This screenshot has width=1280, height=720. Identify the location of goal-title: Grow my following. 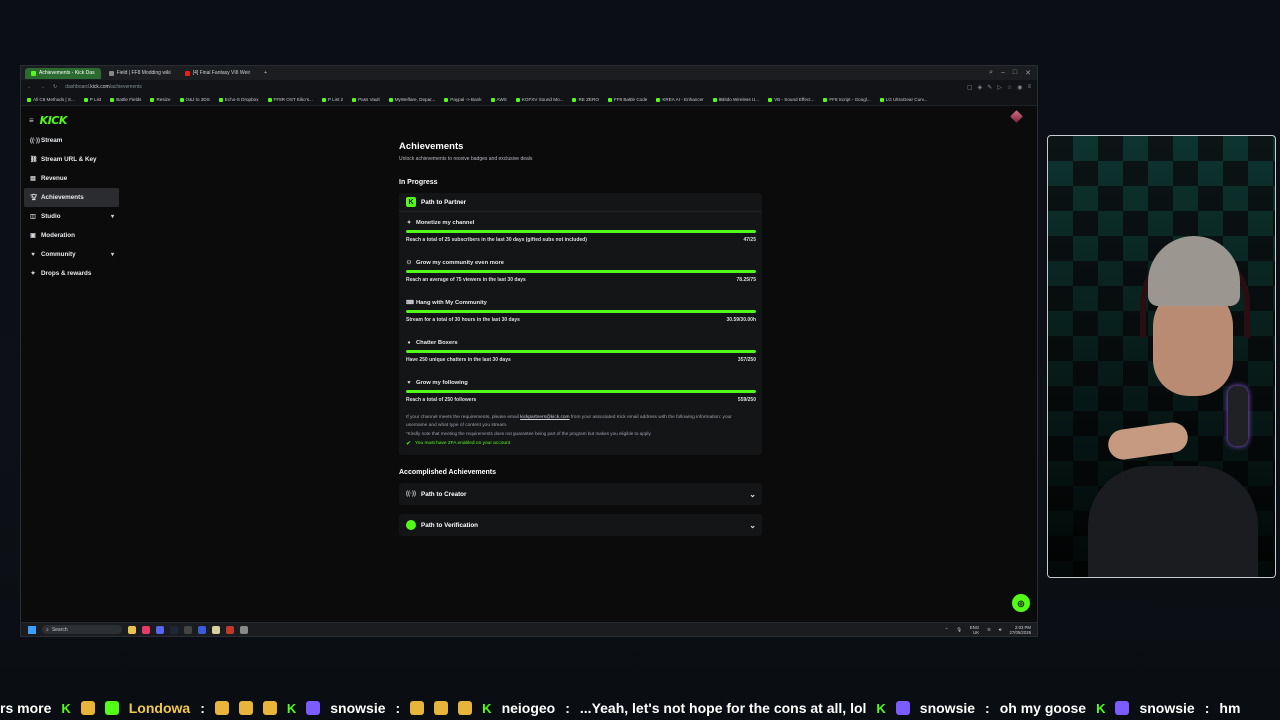
(442, 383).